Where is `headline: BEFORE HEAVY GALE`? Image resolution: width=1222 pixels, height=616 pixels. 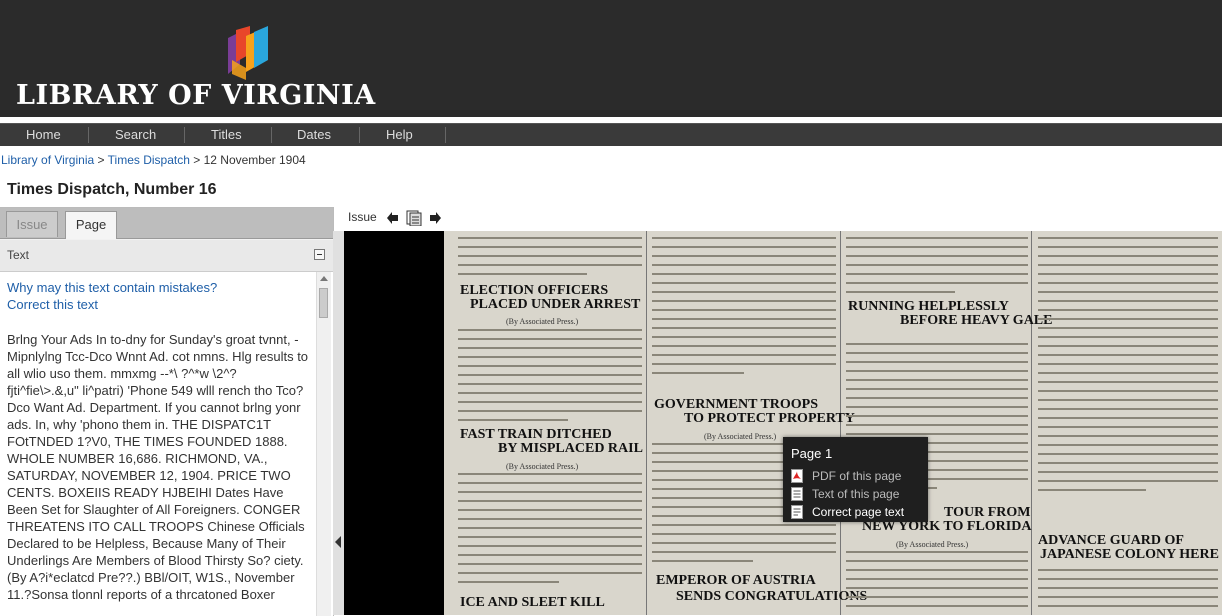
headline: BEFORE HEAVY GALE is located at coordinates (976, 320).